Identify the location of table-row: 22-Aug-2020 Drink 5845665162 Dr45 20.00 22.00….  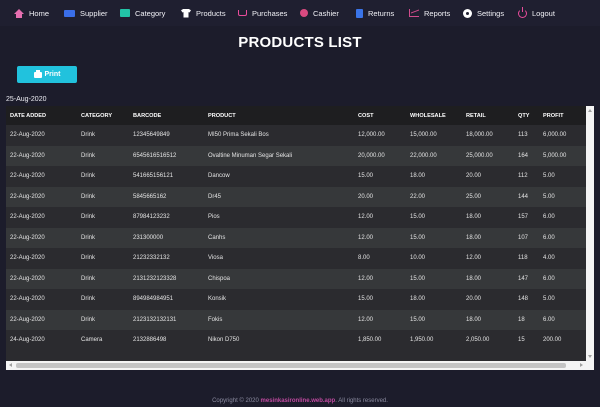
(296, 196).